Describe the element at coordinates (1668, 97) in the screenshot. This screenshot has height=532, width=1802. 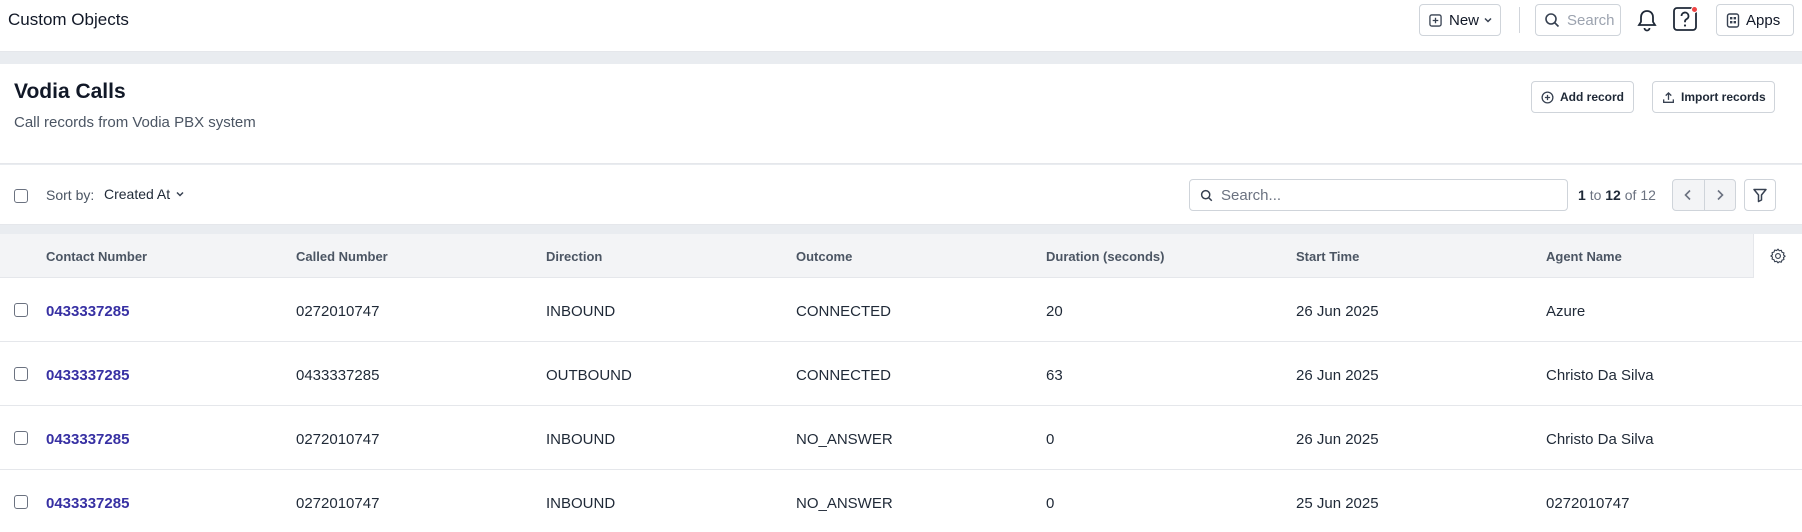
I see `upload-icon` at that location.